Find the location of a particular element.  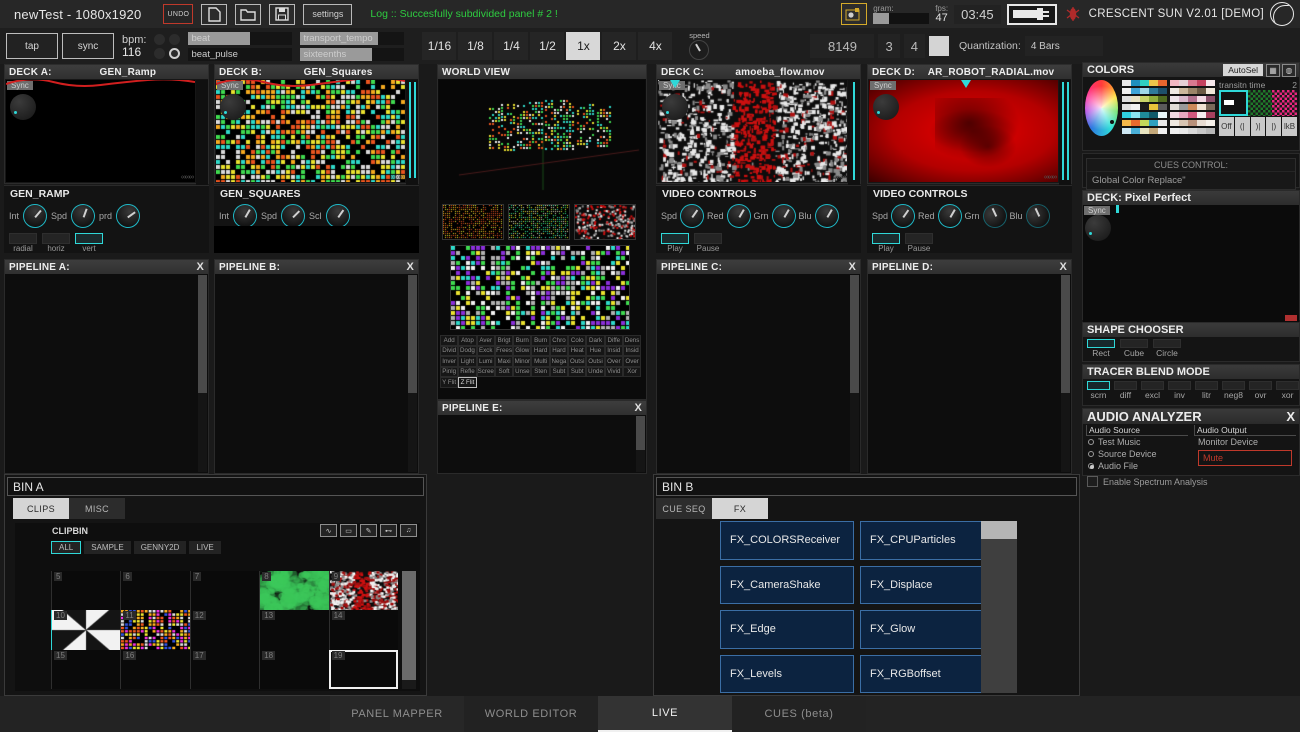

pipeline-e-close-icon: X is located at coordinates (638, 408).